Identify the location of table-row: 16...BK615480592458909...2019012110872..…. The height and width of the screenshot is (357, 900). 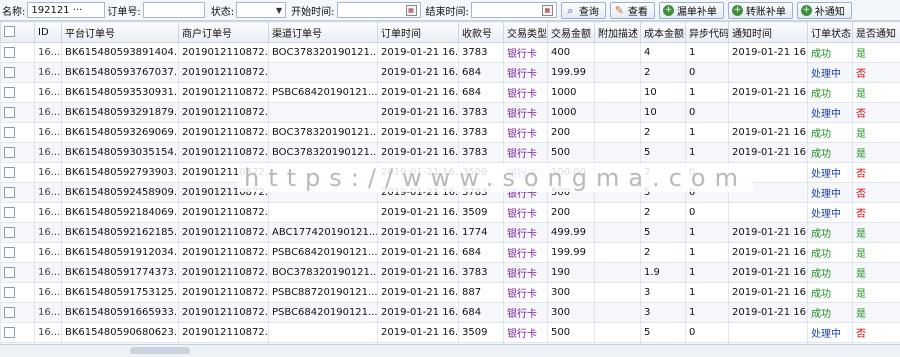
(450, 193).